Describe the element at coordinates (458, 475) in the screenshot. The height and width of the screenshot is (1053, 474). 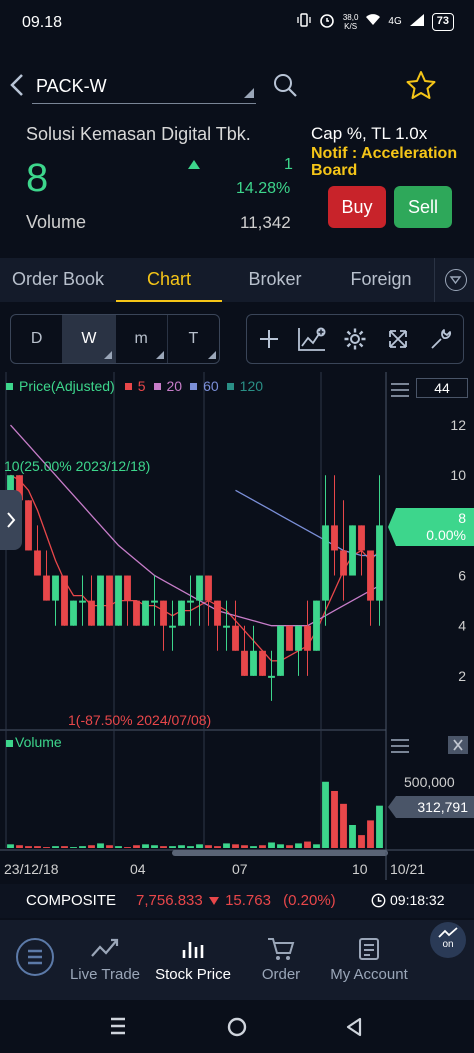
I see `y-tick-label: 10` at that location.